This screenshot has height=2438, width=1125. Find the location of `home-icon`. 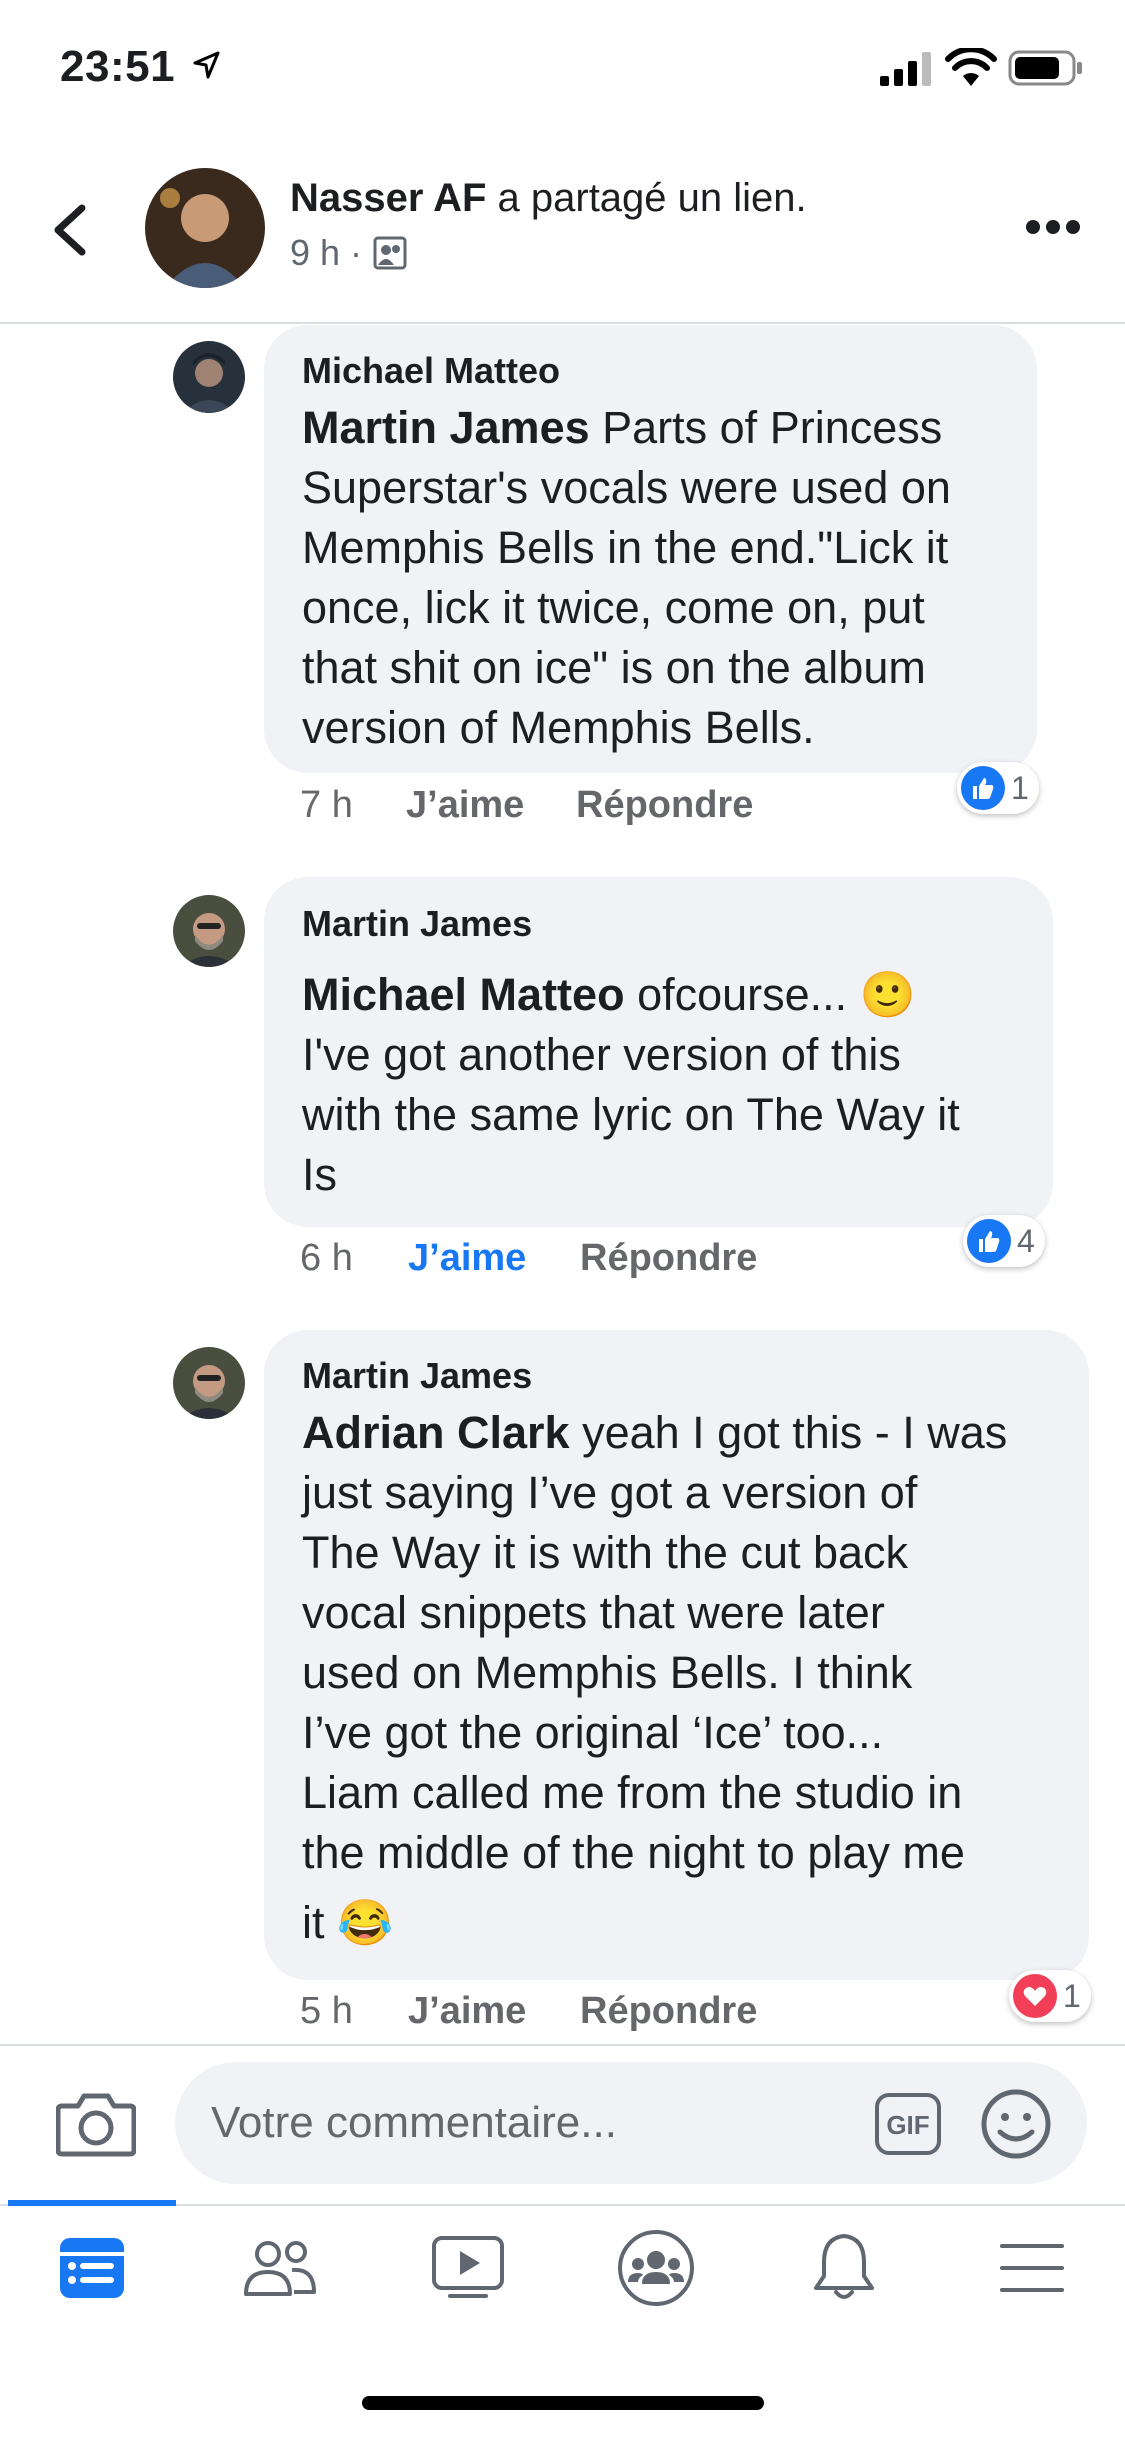

home-icon is located at coordinates (92, 2268).